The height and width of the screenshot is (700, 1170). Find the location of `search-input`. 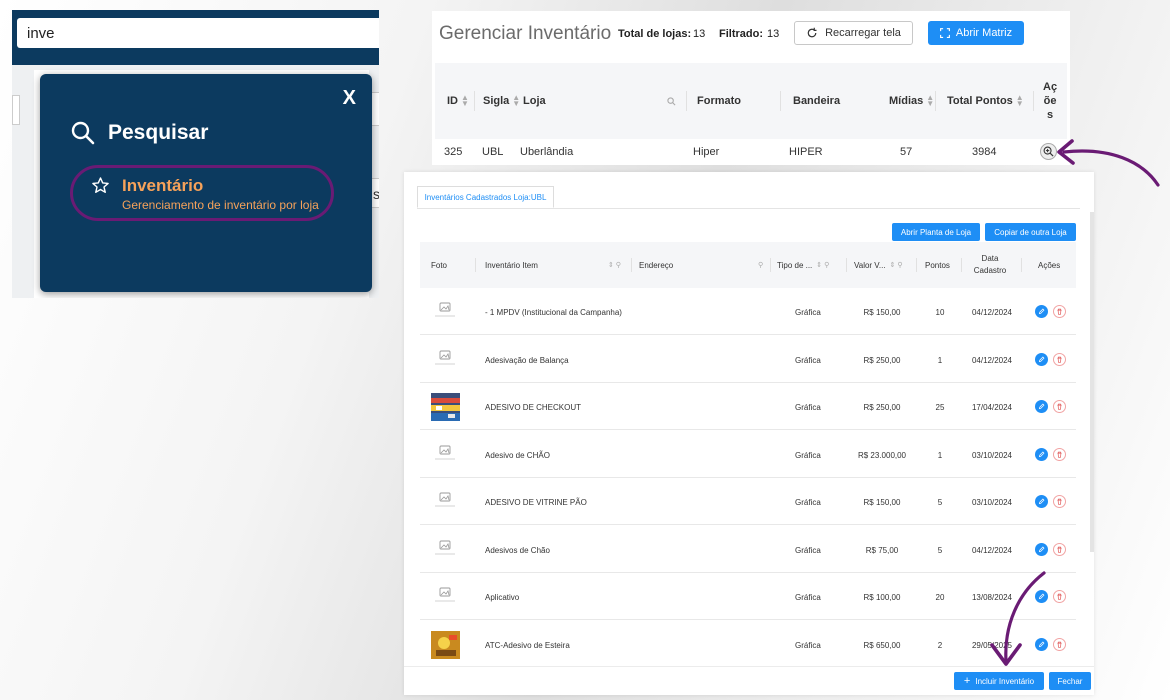

search-input is located at coordinates (198, 33).